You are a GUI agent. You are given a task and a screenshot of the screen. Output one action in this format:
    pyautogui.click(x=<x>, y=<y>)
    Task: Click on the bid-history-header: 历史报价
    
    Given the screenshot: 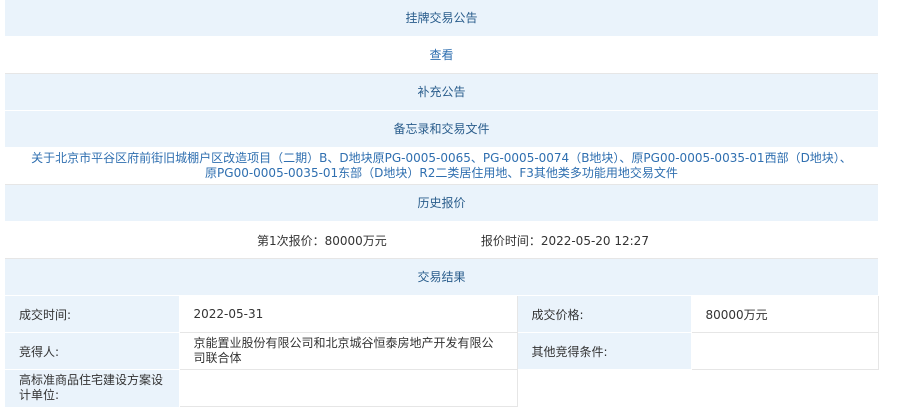 What is the action you would take?
    pyautogui.click(x=441, y=203)
    